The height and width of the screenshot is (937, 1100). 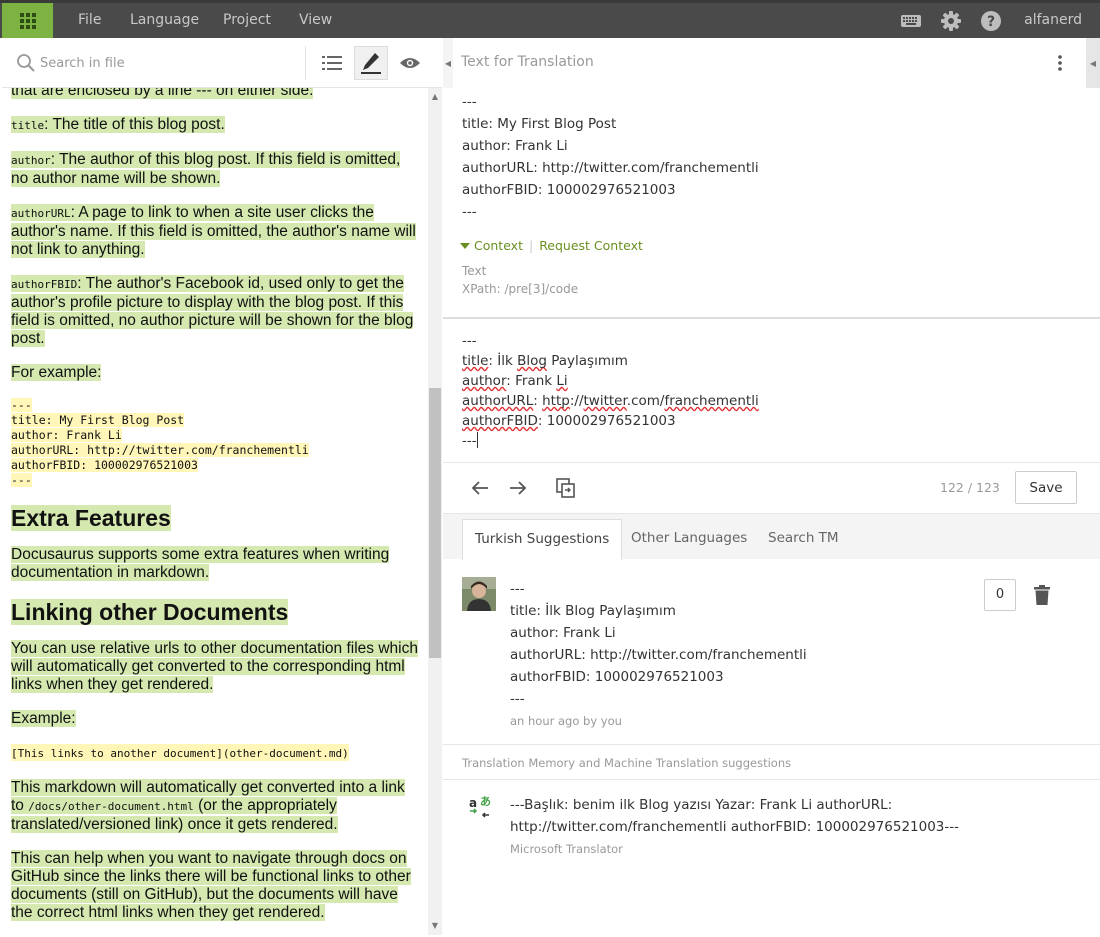 I want to click on document-toolbar, so click(x=222, y=63).